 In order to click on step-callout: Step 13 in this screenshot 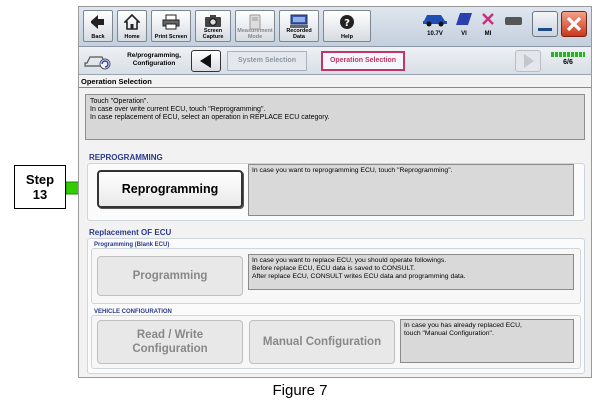, I will do `click(40, 187)`.